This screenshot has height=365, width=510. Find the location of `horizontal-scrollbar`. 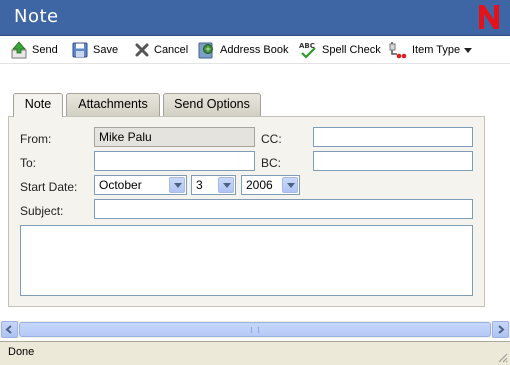

horizontal-scrollbar is located at coordinates (255, 329).